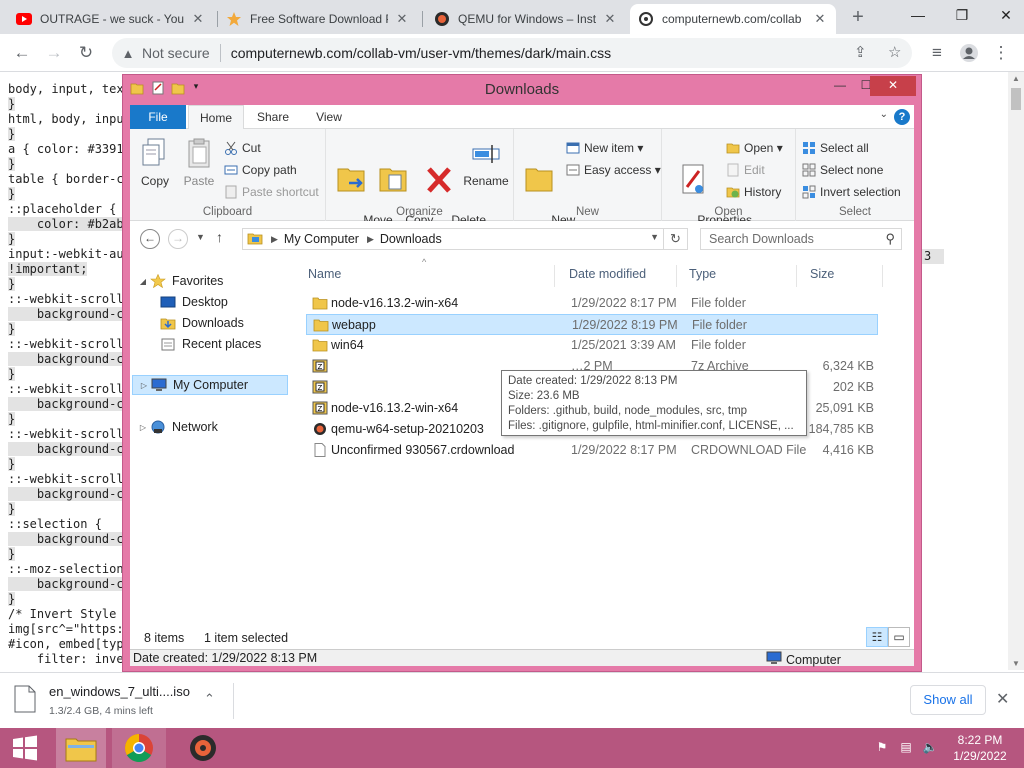 The image size is (1024, 768). What do you see at coordinates (842, 170) in the screenshot?
I see `select-none-button: Select none` at bounding box center [842, 170].